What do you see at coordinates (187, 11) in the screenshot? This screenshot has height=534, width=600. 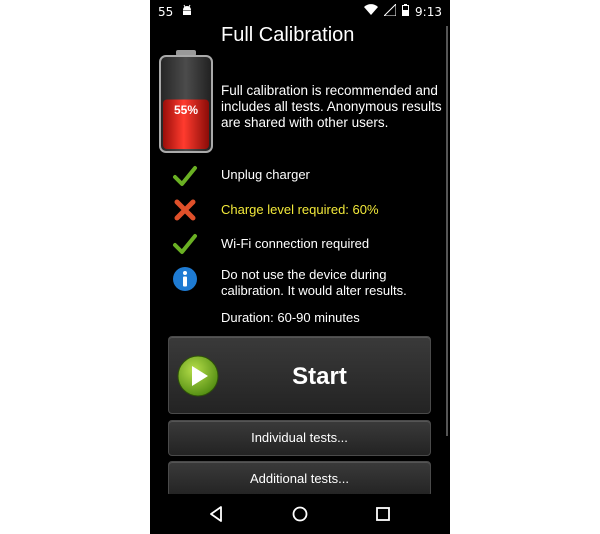 I see `android-icon` at bounding box center [187, 11].